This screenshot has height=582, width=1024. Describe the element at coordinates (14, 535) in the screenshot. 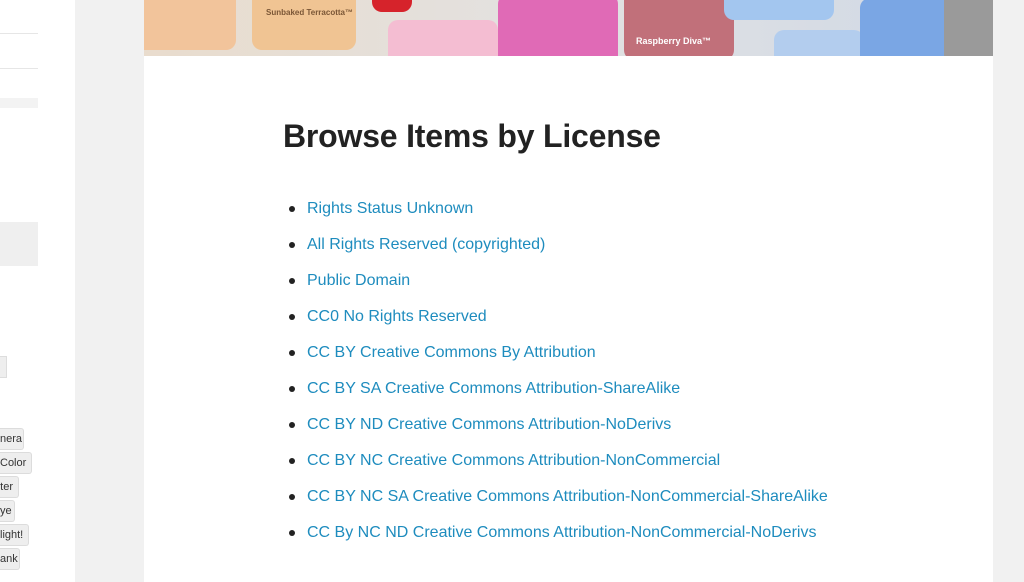

I see `sidebar-tag: light!` at that location.